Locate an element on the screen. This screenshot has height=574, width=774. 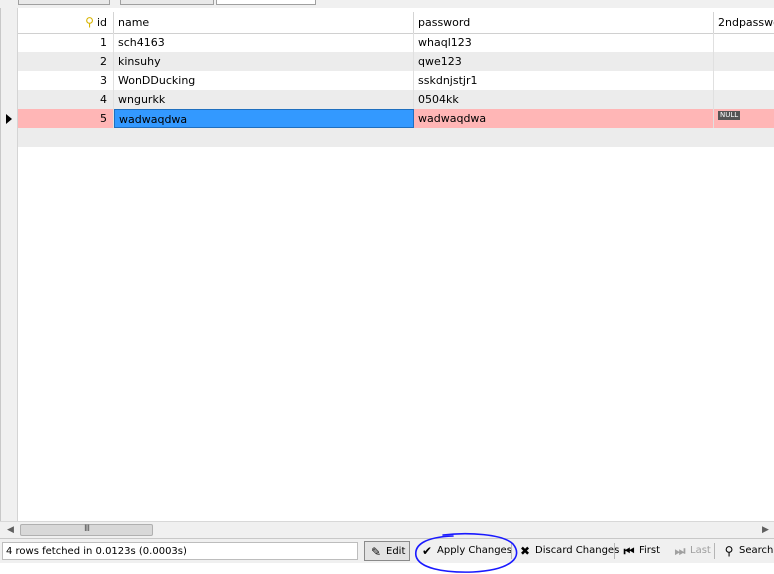
edit-button: ✎ Edit is located at coordinates (387, 551).